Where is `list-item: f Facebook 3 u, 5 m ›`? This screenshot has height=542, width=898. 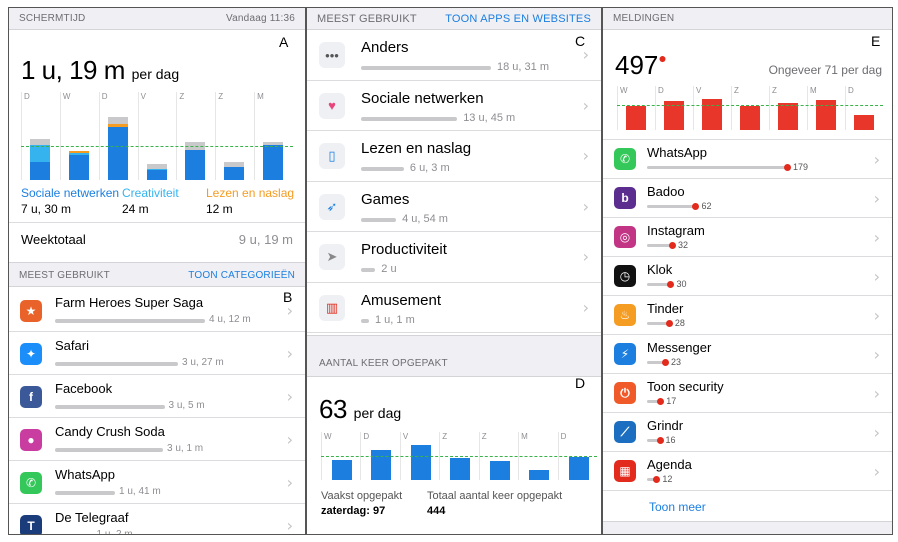
list-item: f Facebook 3 u, 5 m › is located at coordinates (157, 396).